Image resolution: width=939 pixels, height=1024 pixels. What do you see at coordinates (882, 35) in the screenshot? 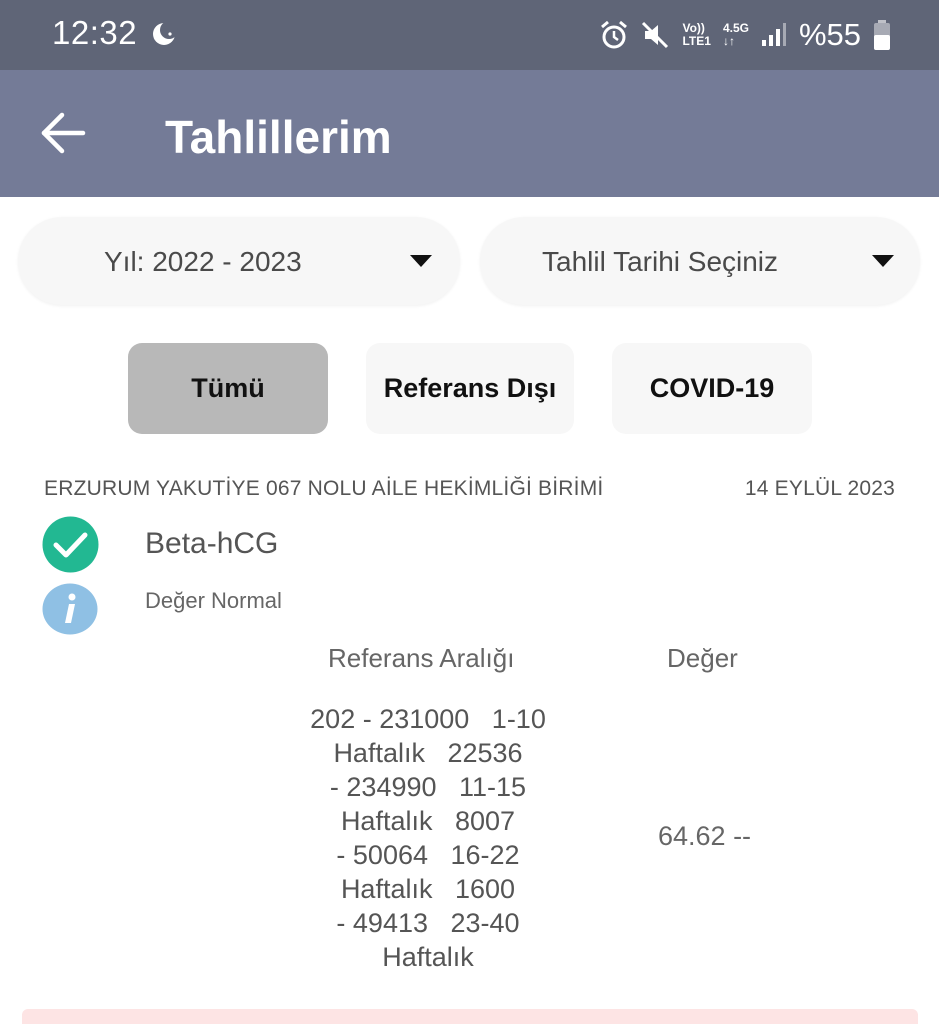
I see `battery-icon` at bounding box center [882, 35].